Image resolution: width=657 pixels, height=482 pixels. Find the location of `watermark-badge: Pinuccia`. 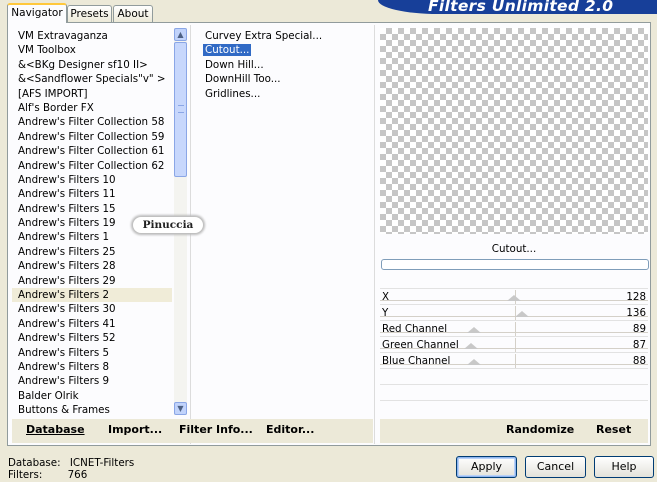

watermark-badge: Pinuccia is located at coordinates (168, 225).